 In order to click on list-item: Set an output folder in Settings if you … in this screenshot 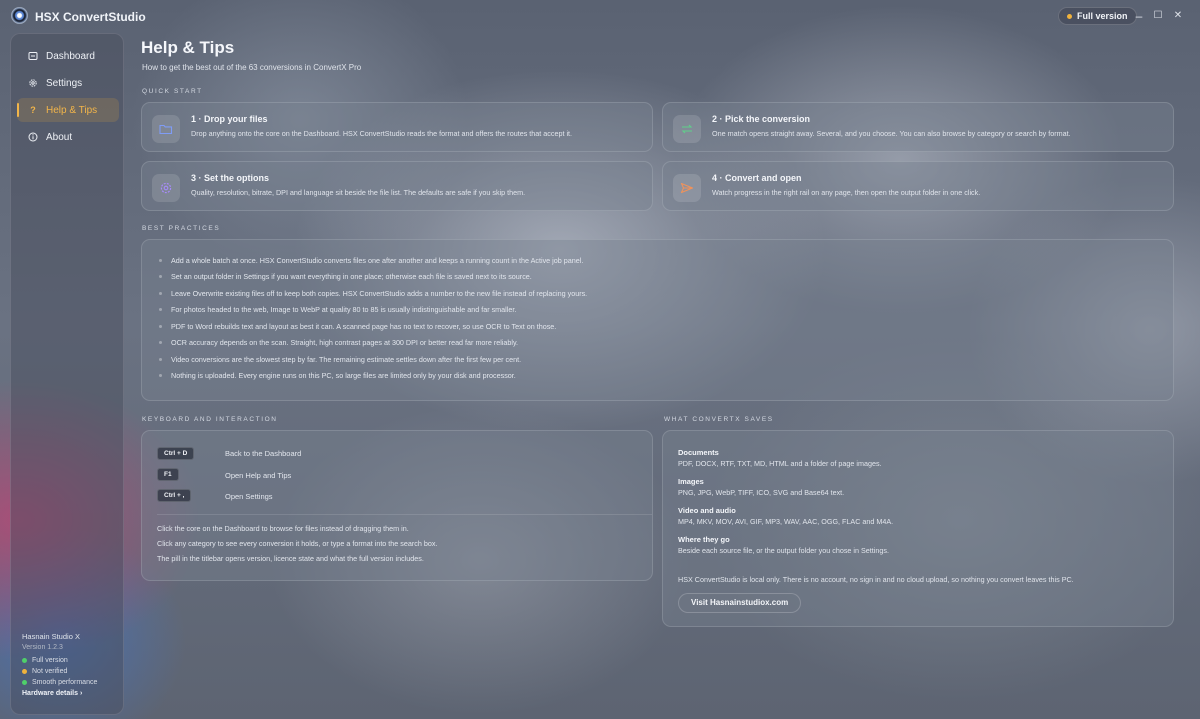, I will do `click(351, 276)`.